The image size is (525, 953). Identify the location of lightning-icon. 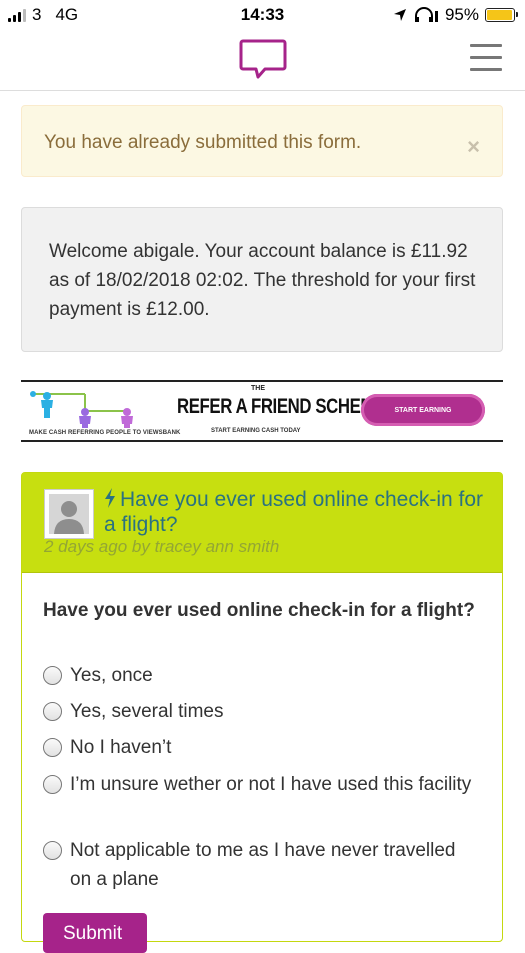
(110, 498).